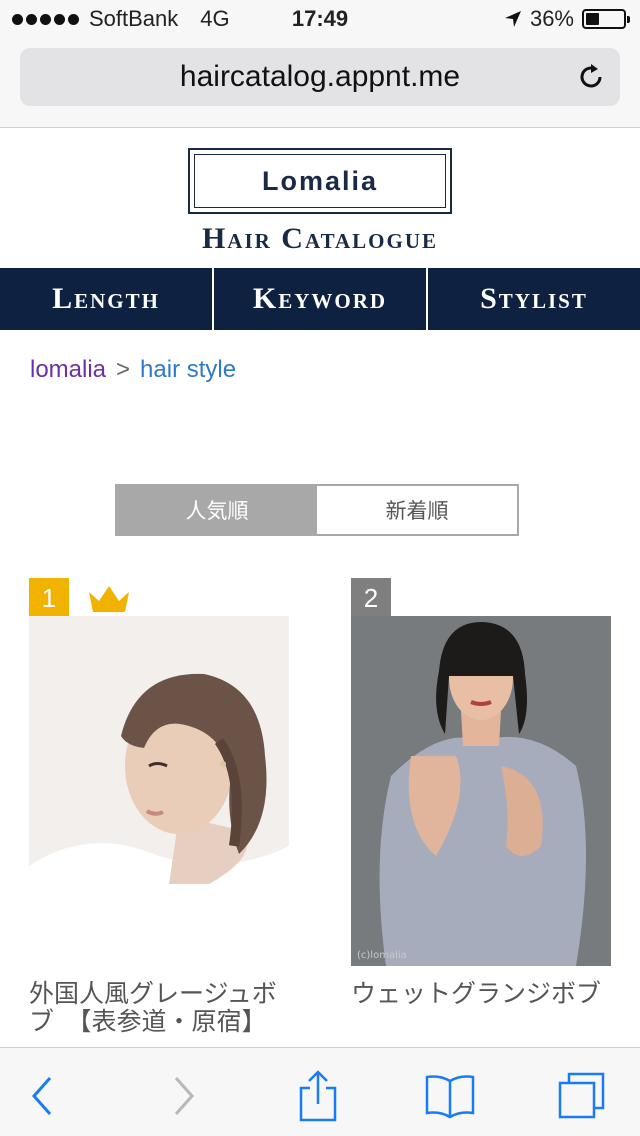  I want to click on reload-icon, so click(591, 77).